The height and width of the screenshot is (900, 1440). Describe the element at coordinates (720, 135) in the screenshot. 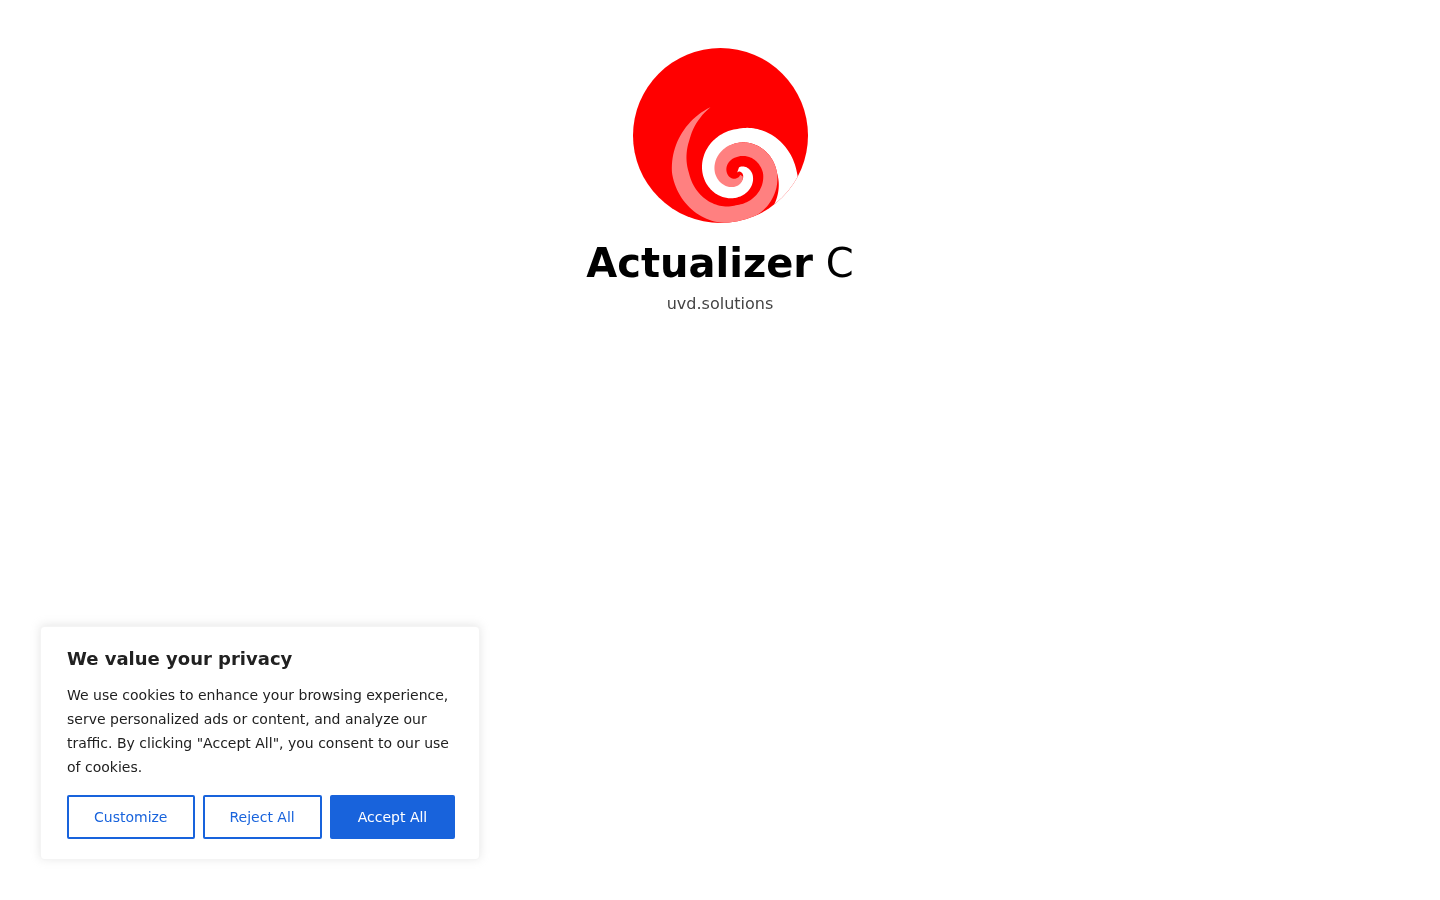

I see `spiral-logo-icon` at that location.